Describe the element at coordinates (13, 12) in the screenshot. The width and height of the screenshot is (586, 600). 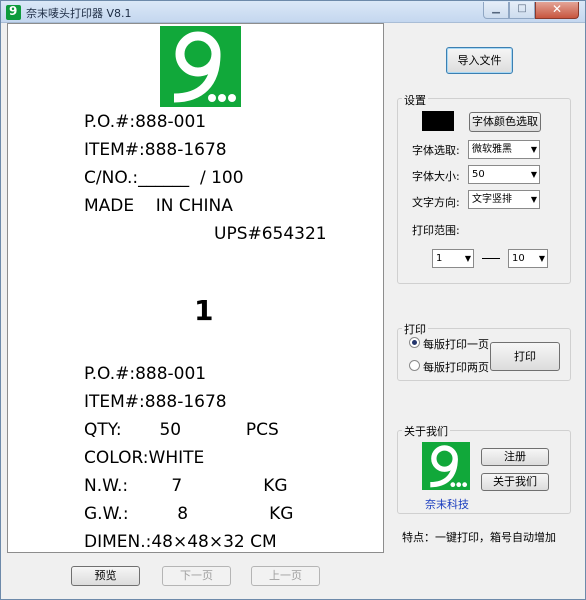
I see `app-icon: 9` at that location.